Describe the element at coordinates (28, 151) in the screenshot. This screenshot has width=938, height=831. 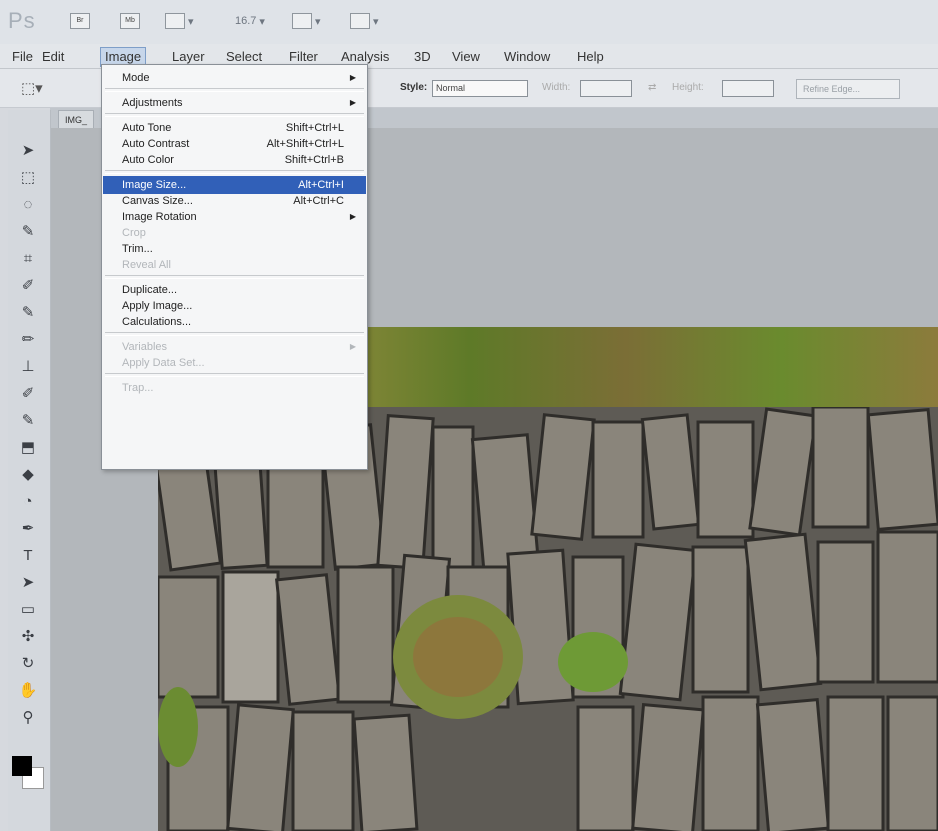
I see `move-tool-icon: ➤` at that location.